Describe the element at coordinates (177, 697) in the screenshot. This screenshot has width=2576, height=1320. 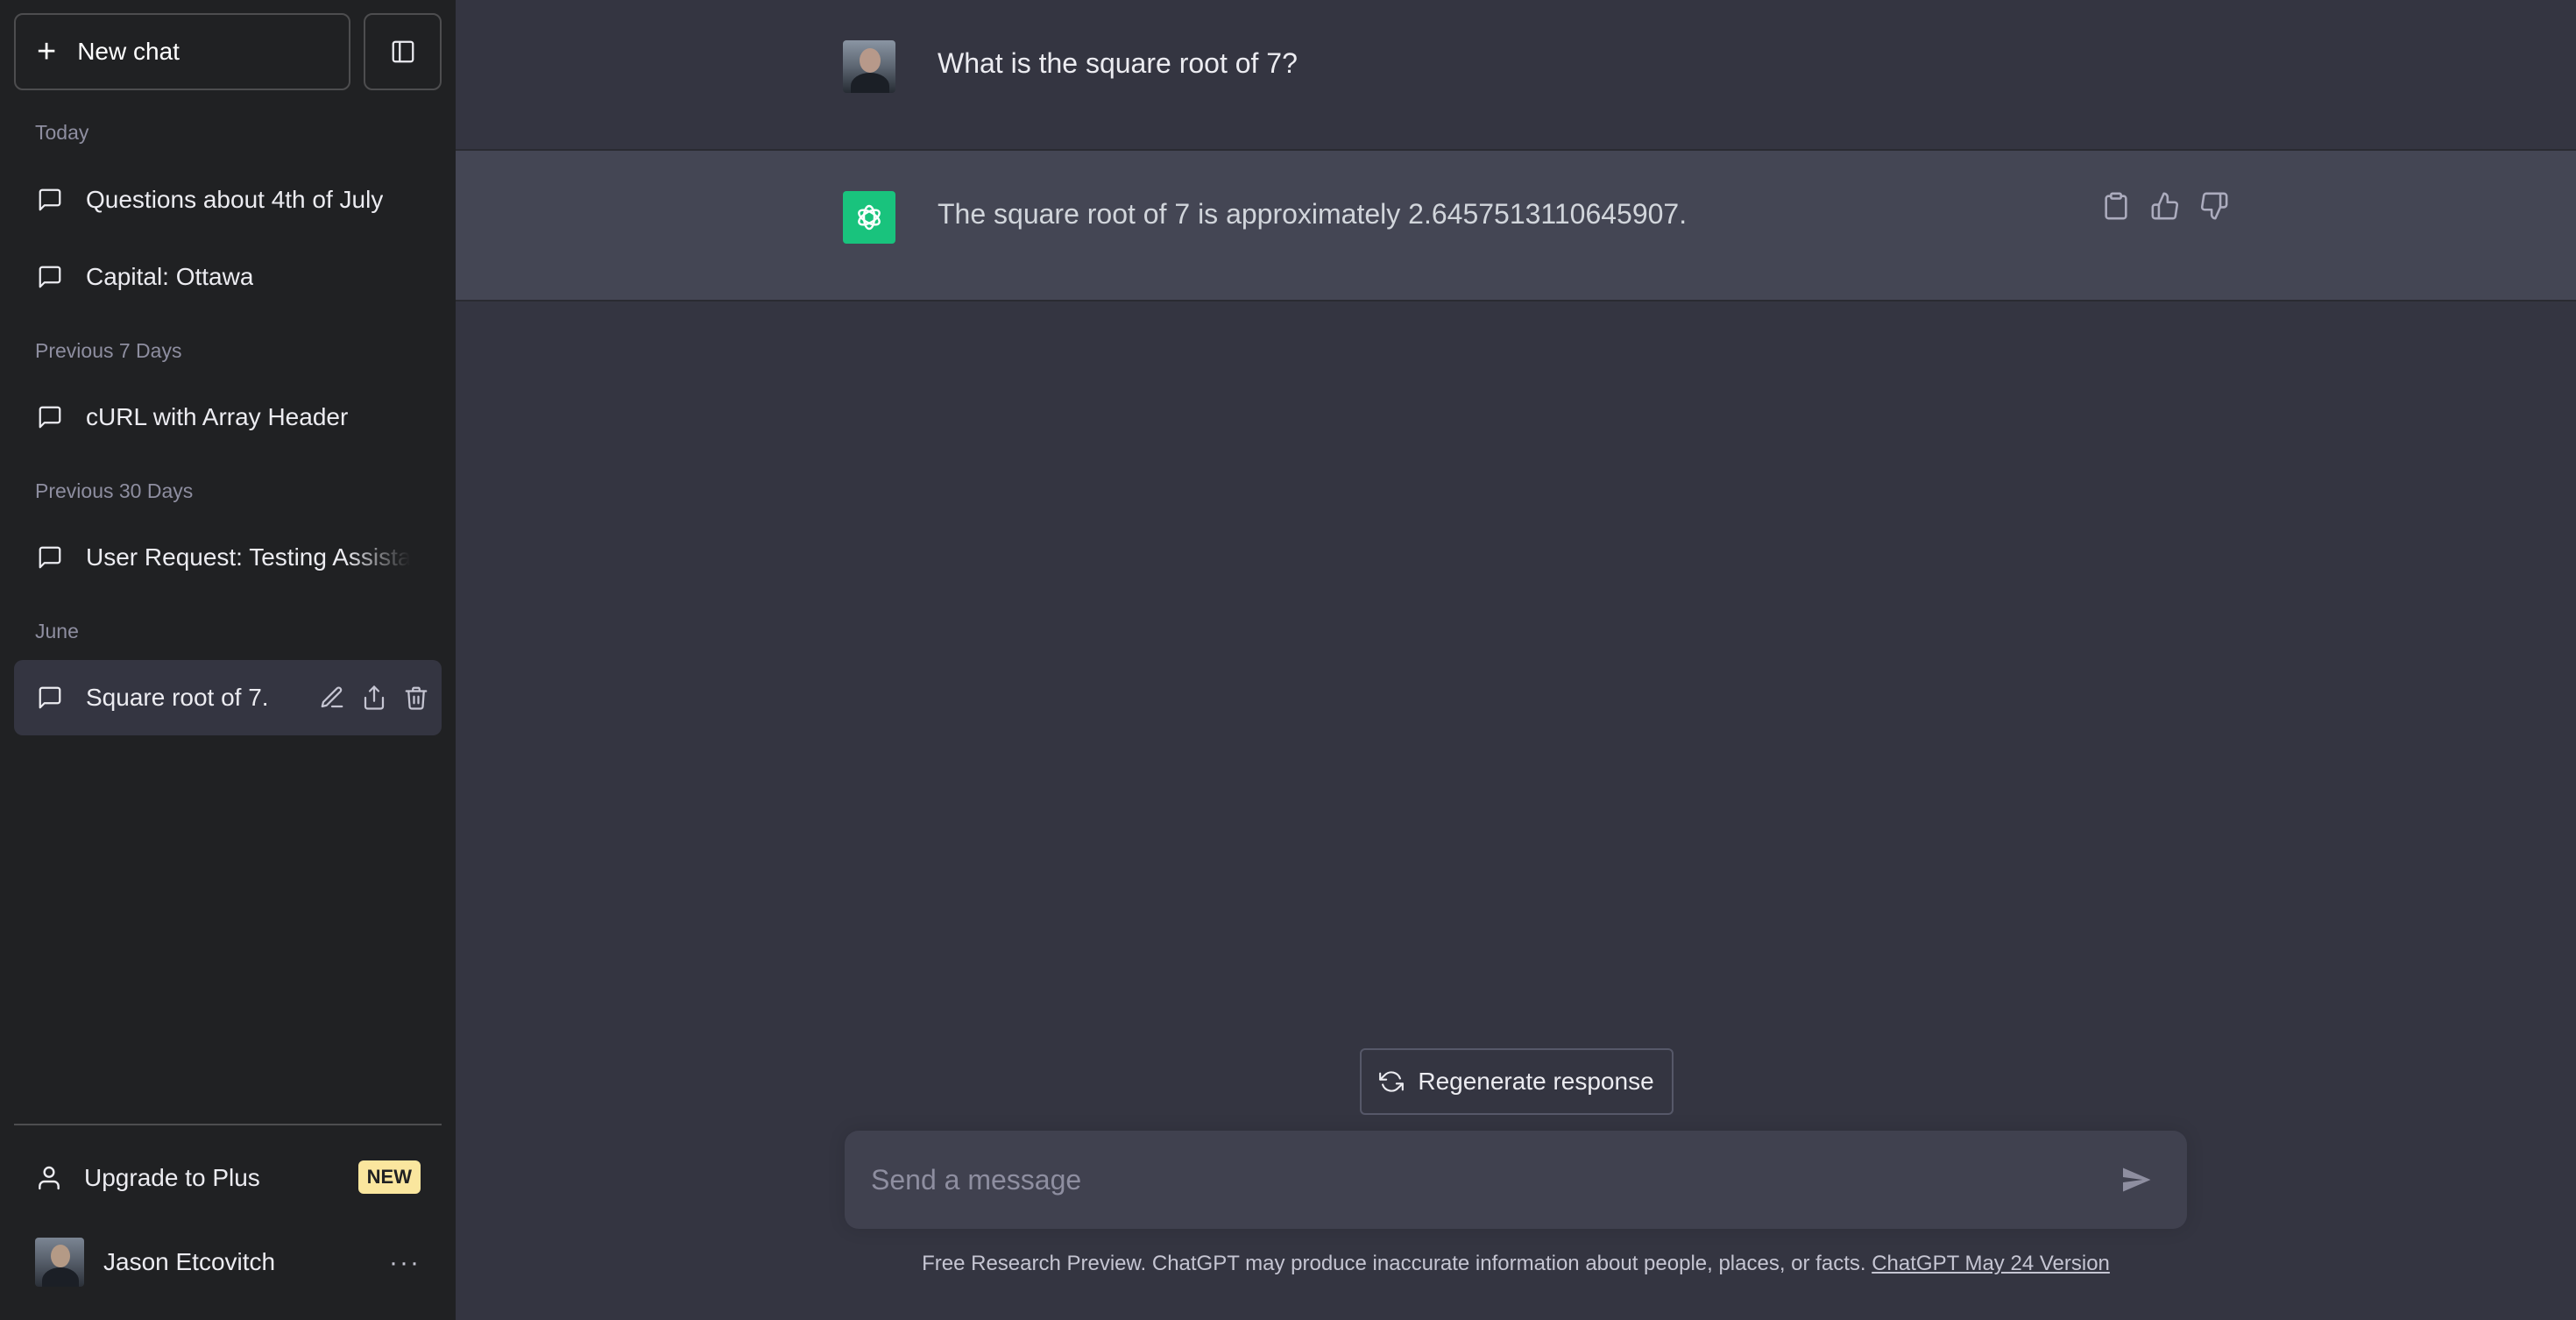
I see `chat-item-label: Square root of 7.` at that location.